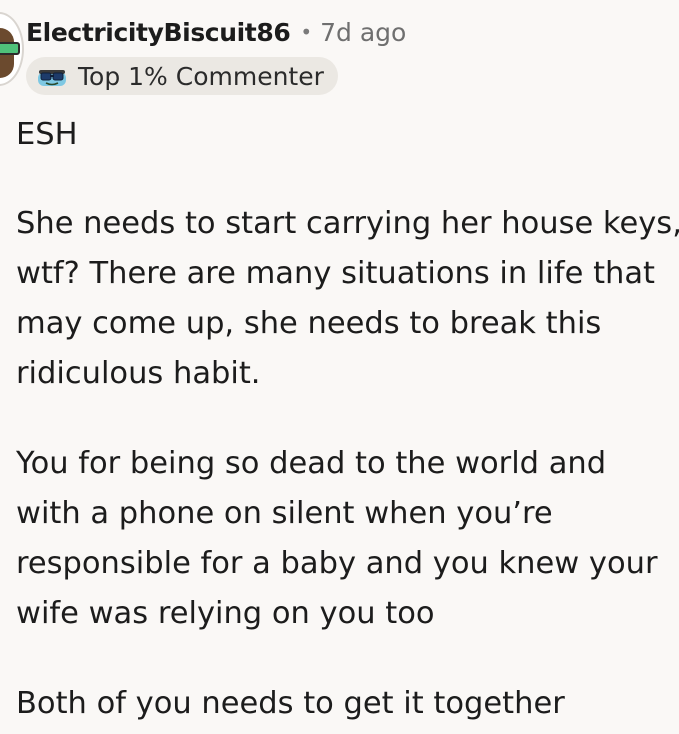 The image size is (679, 734). I want to click on comment-header: ElectricityBiscuit86 • 7d ago, so click(216, 32).